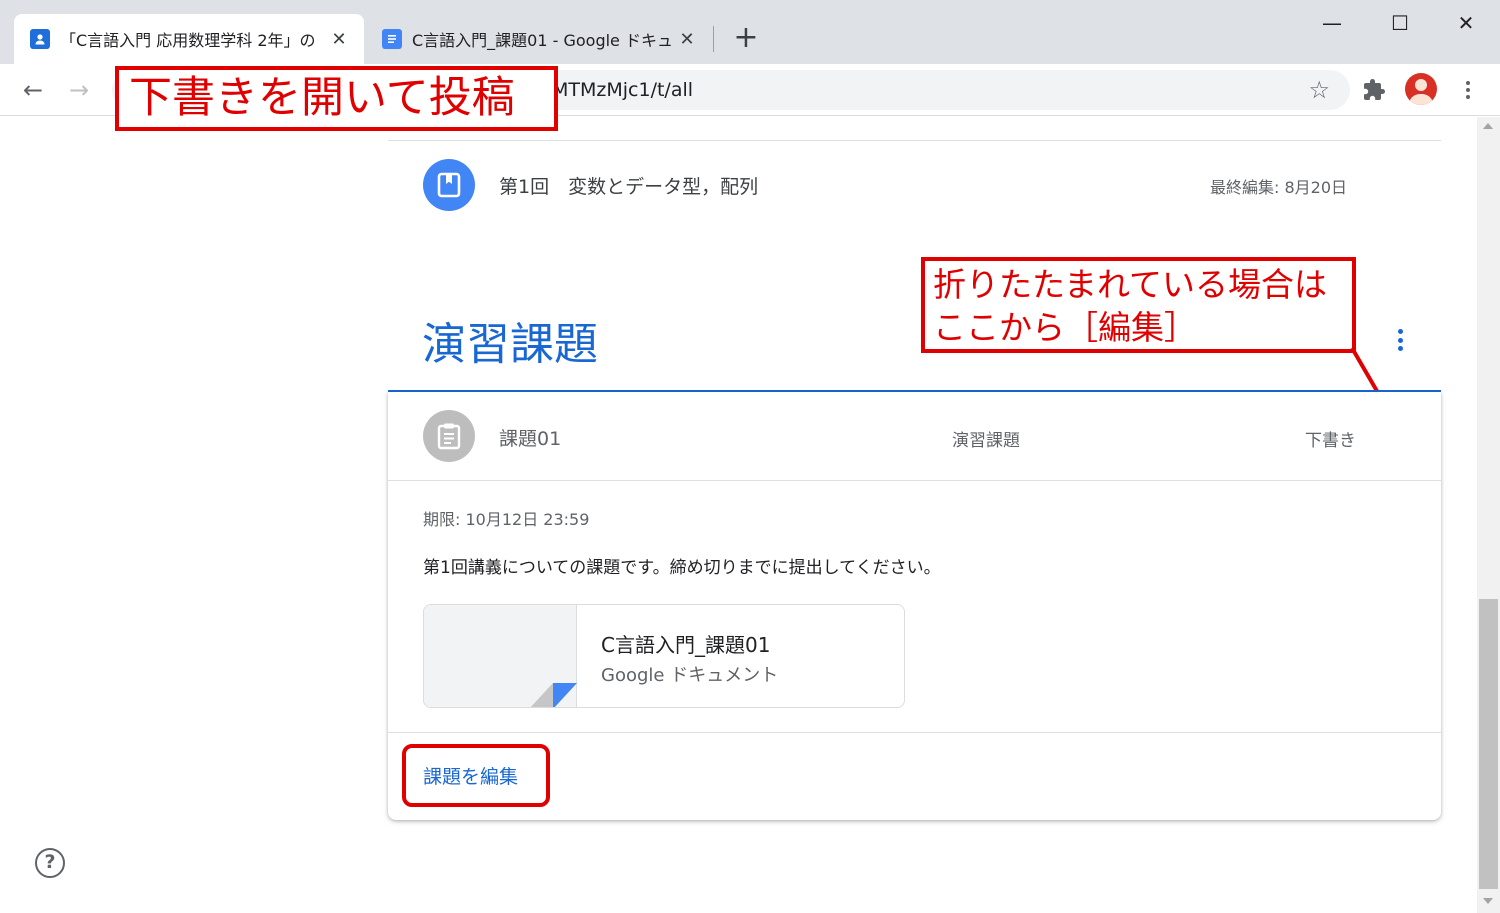 The width and height of the screenshot is (1500, 913). Describe the element at coordinates (1400, 340) in the screenshot. I see `section-more-icon` at that location.